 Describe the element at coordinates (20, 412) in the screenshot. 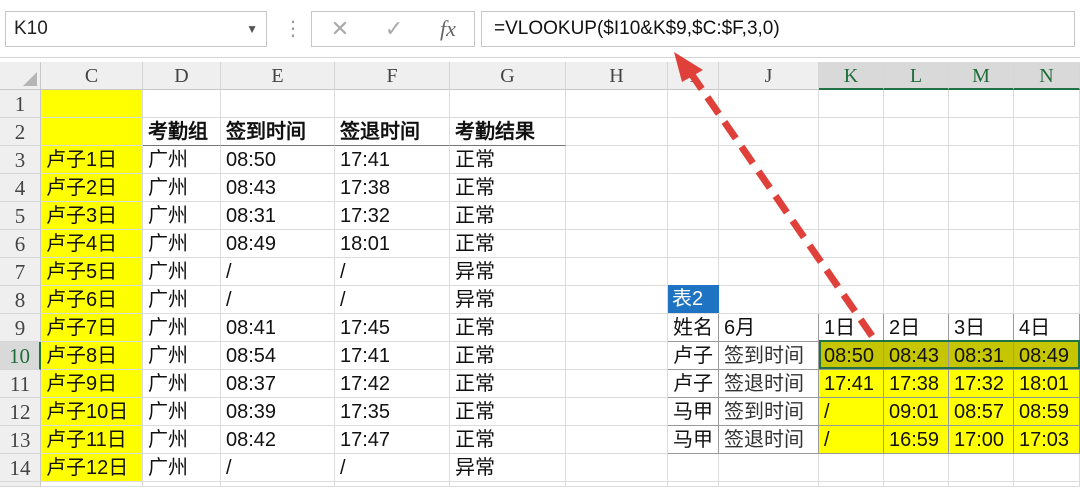

I see `row-header-12: 12` at that location.